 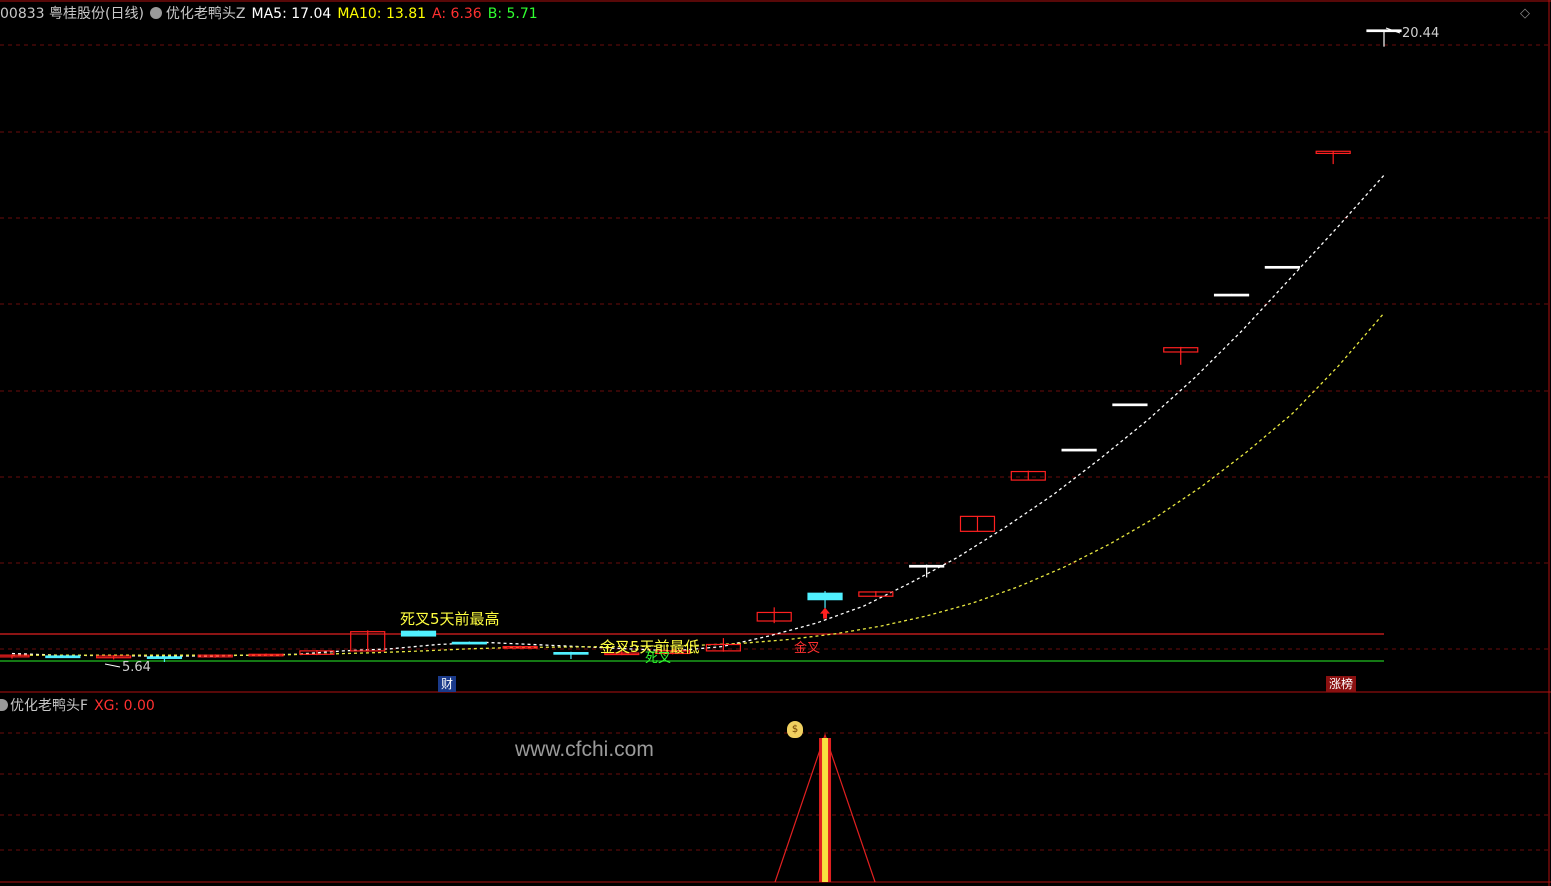 What do you see at coordinates (291, 14) in the screenshot?
I see `ma5-value: MA5: 17.04` at bounding box center [291, 14].